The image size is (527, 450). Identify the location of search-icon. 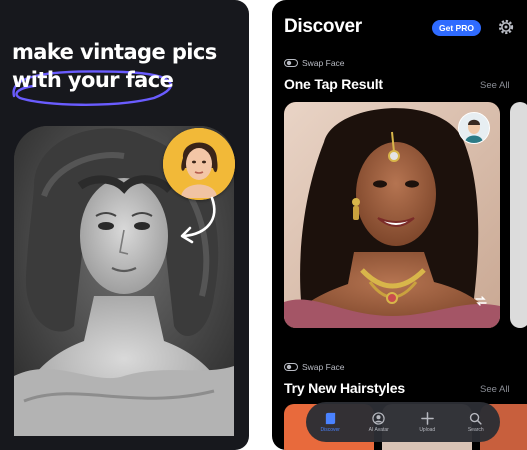
(476, 418).